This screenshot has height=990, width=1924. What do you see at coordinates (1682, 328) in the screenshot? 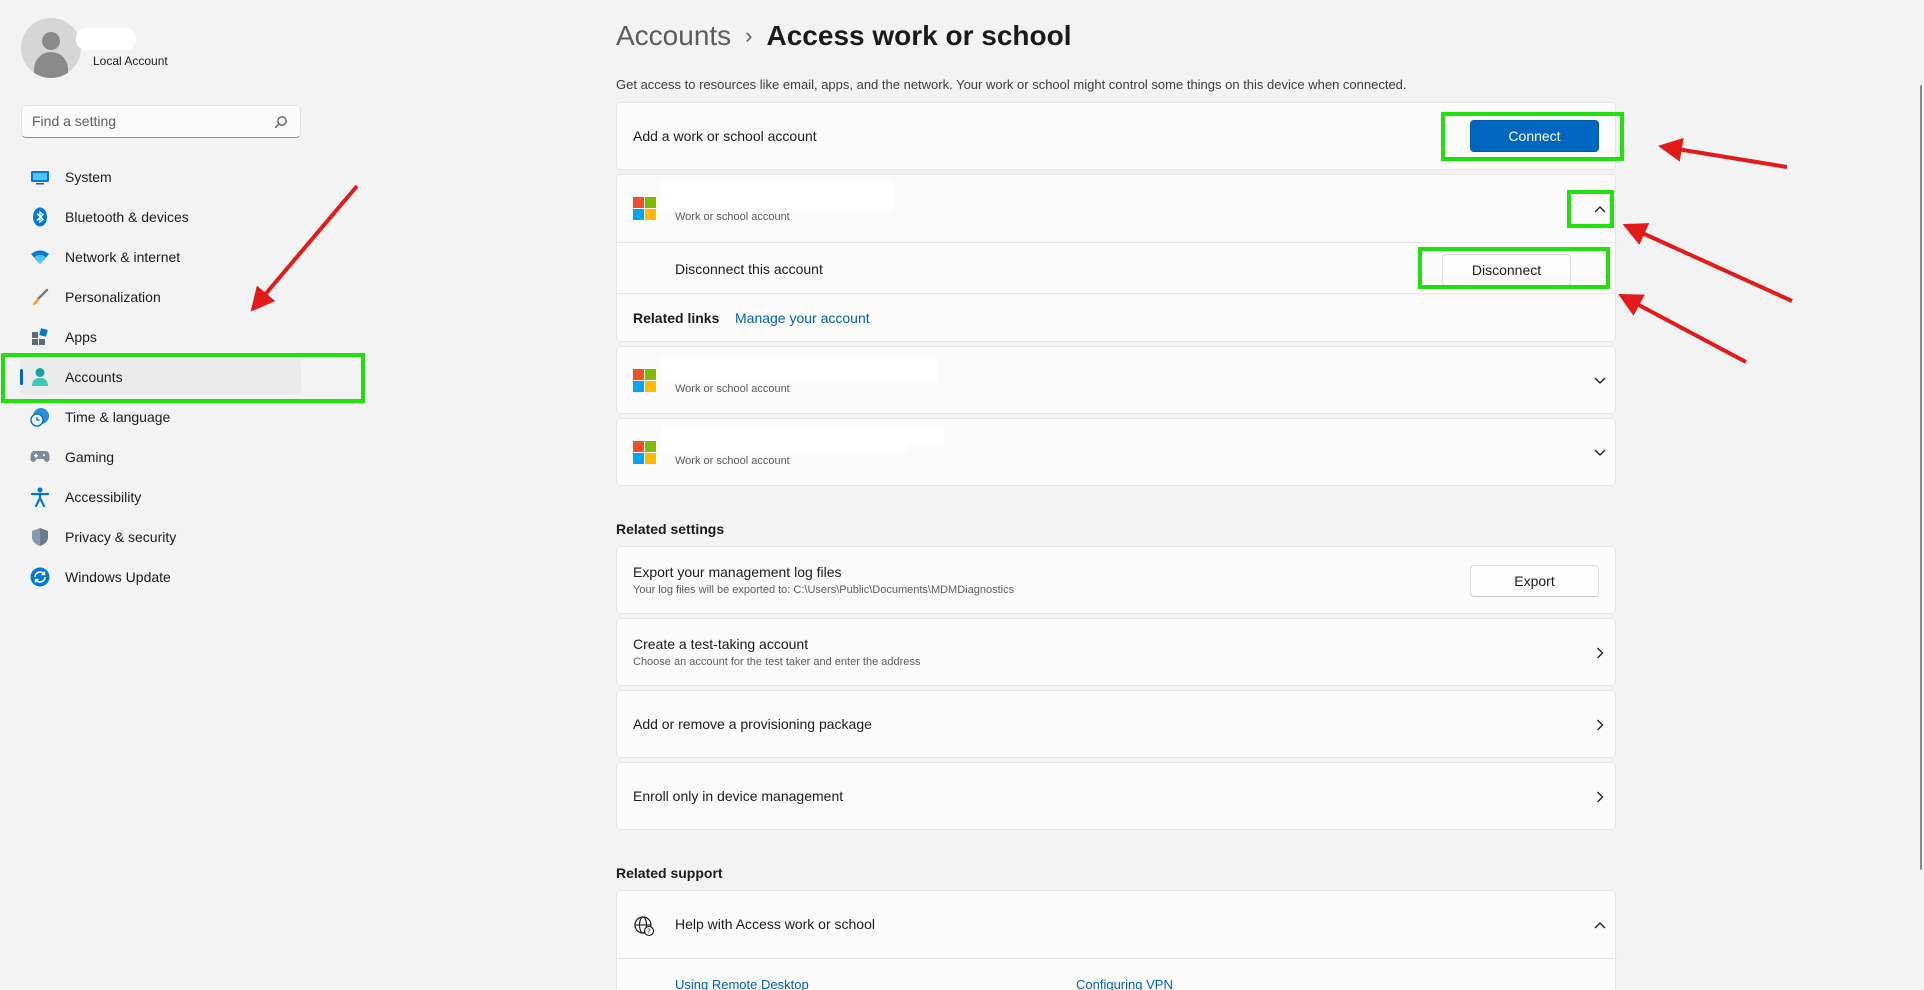
I see `arrow-to-disconnect` at bounding box center [1682, 328].